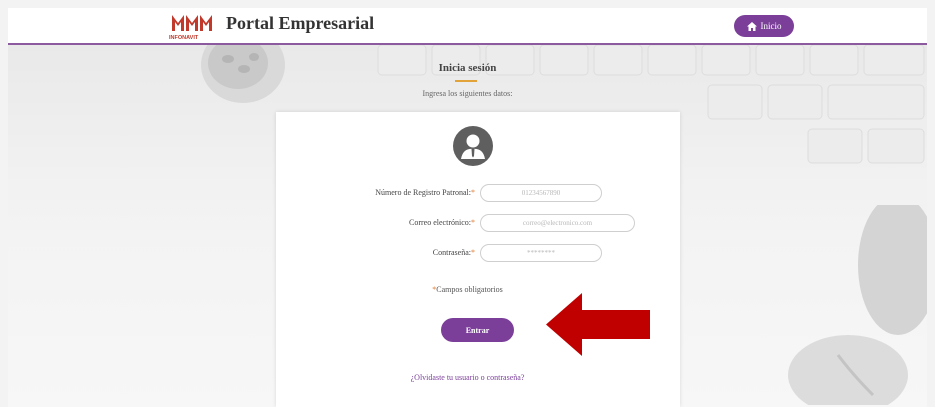  Describe the element at coordinates (300, 23) in the screenshot. I see `portal-title: Portal Empresarial` at that location.